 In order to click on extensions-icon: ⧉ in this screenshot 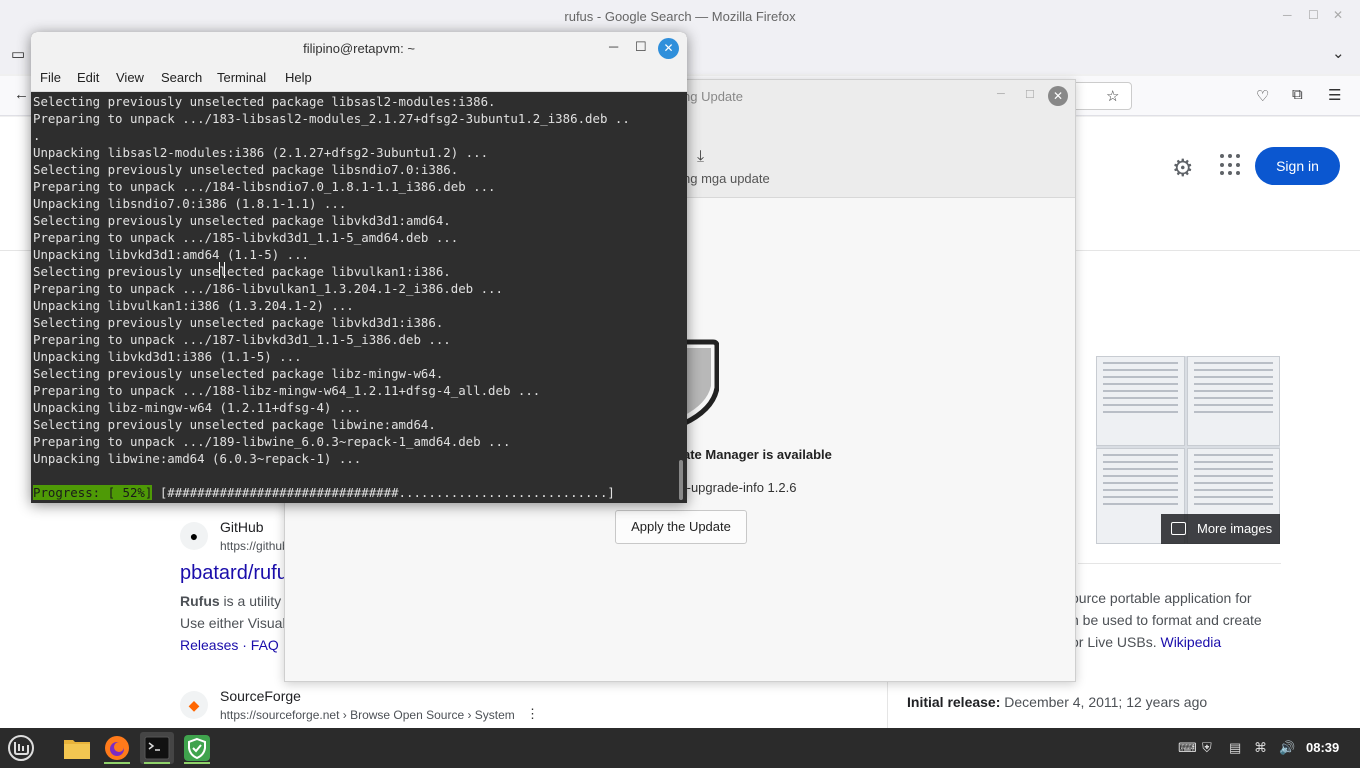, I will do `click(1297, 94)`.